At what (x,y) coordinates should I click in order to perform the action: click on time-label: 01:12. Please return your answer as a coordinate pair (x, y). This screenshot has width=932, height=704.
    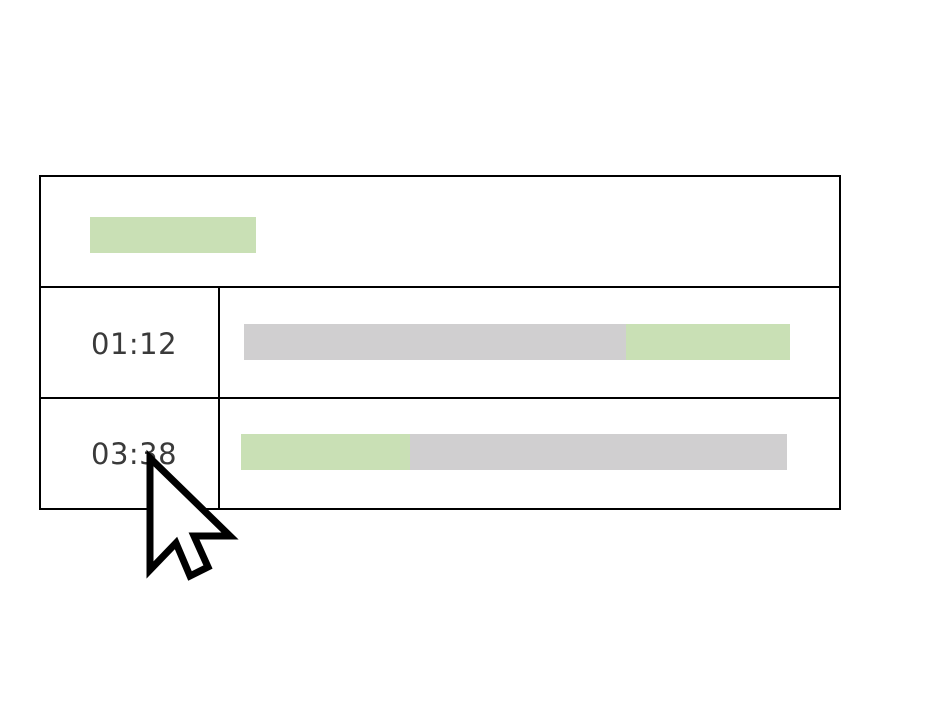
    Looking at the image, I should click on (134, 344).